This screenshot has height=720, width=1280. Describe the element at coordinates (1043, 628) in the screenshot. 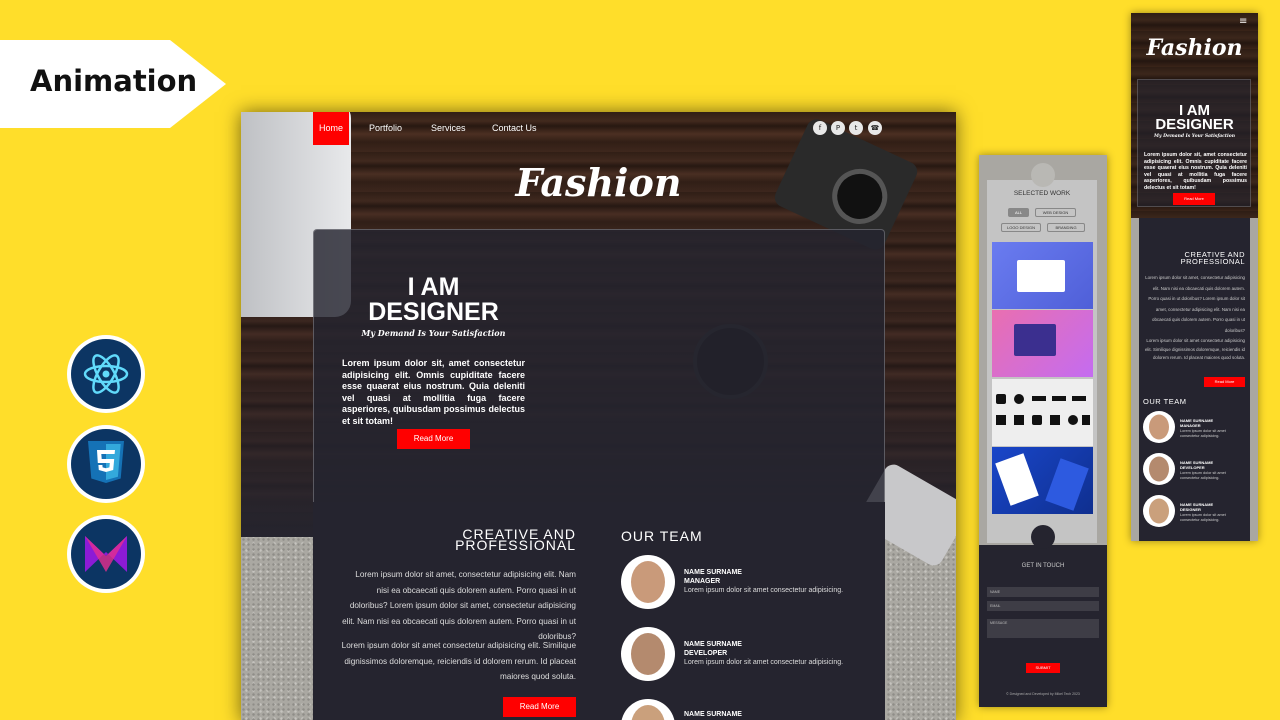

I see `message-field: MESSAGE` at that location.